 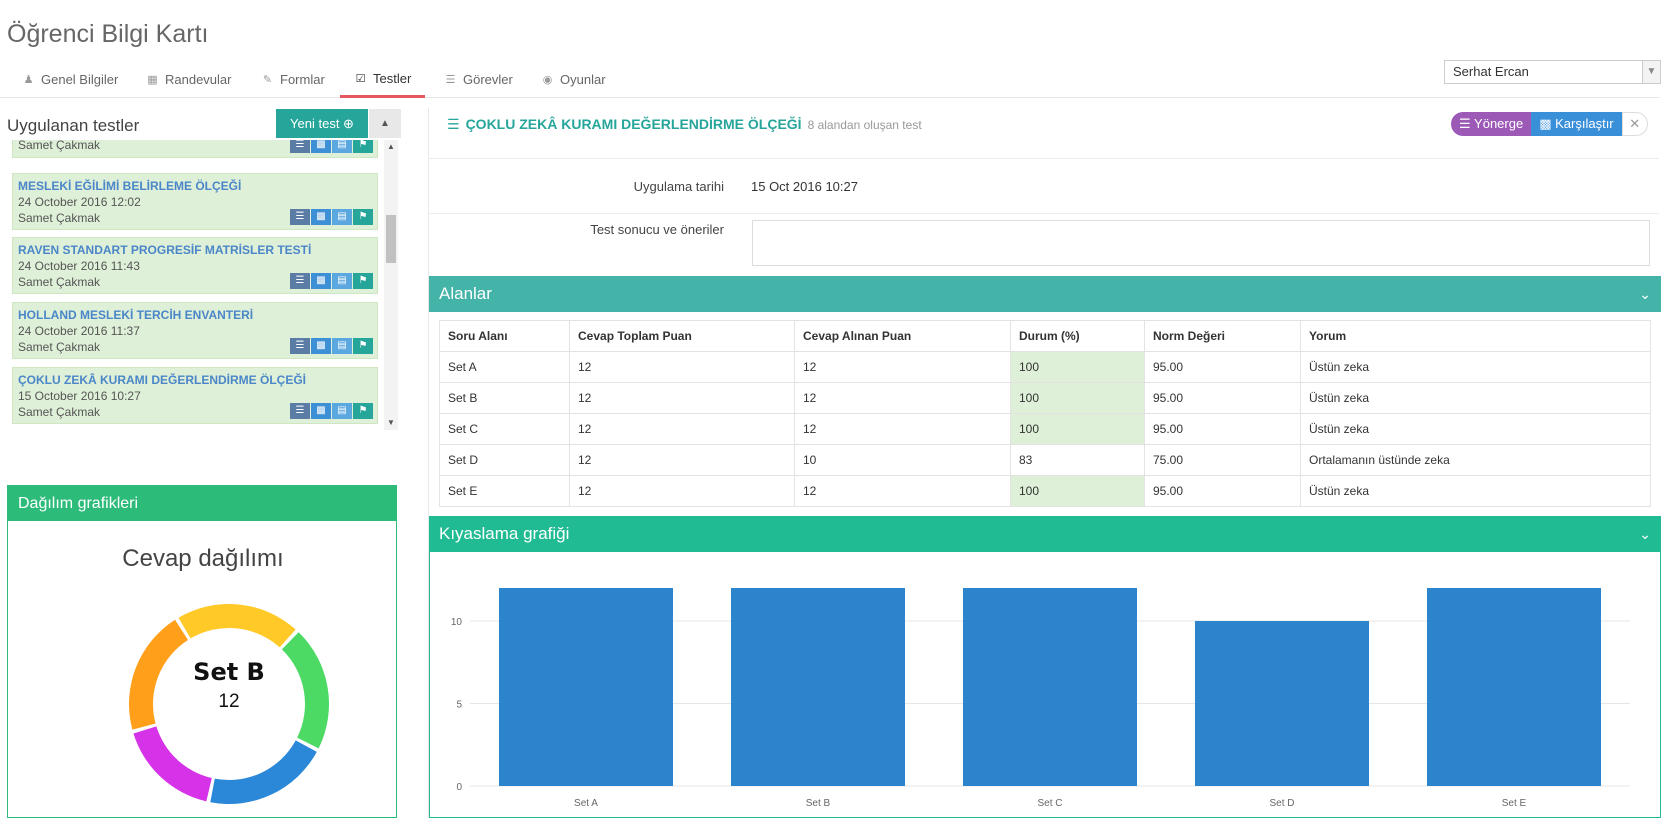 I want to click on test-name: RAVEN STANDART PROGRESİF MATRİSLER TESTİ, so click(x=195, y=250).